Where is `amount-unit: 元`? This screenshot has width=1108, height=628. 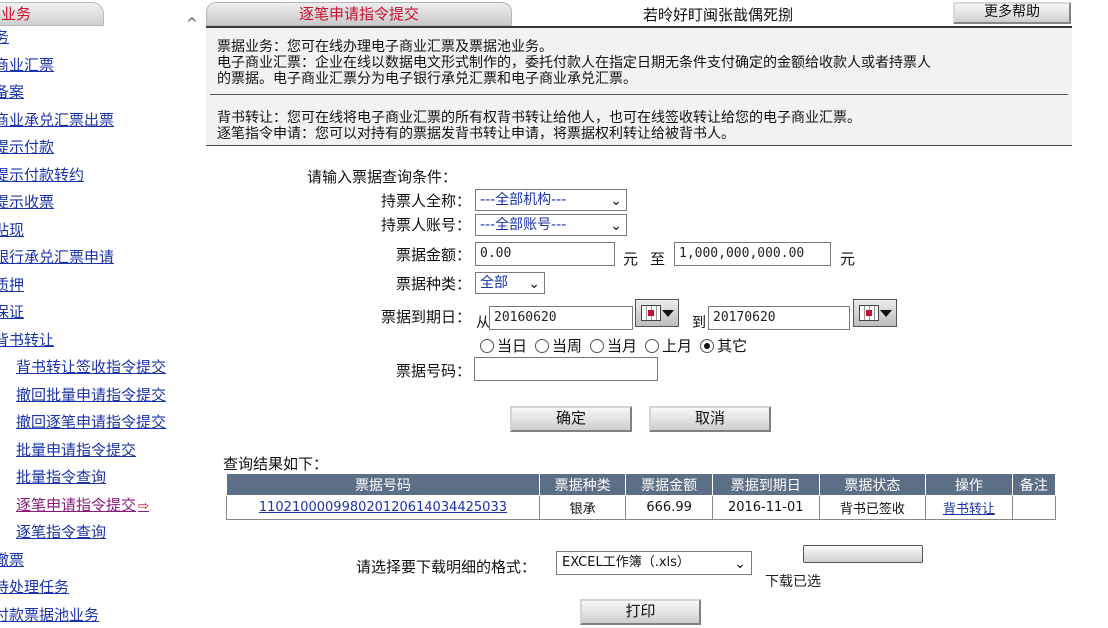
amount-unit: 元 is located at coordinates (631, 259).